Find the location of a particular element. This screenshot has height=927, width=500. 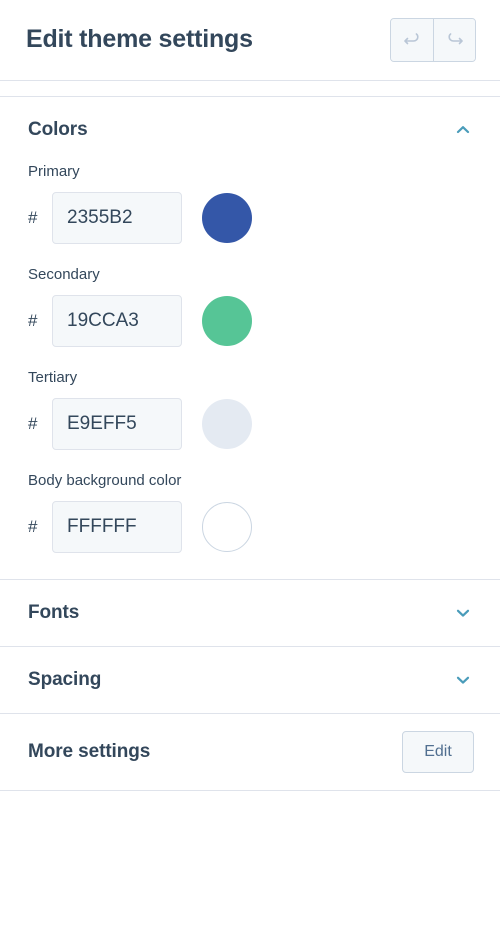

redo-button is located at coordinates (454, 40).